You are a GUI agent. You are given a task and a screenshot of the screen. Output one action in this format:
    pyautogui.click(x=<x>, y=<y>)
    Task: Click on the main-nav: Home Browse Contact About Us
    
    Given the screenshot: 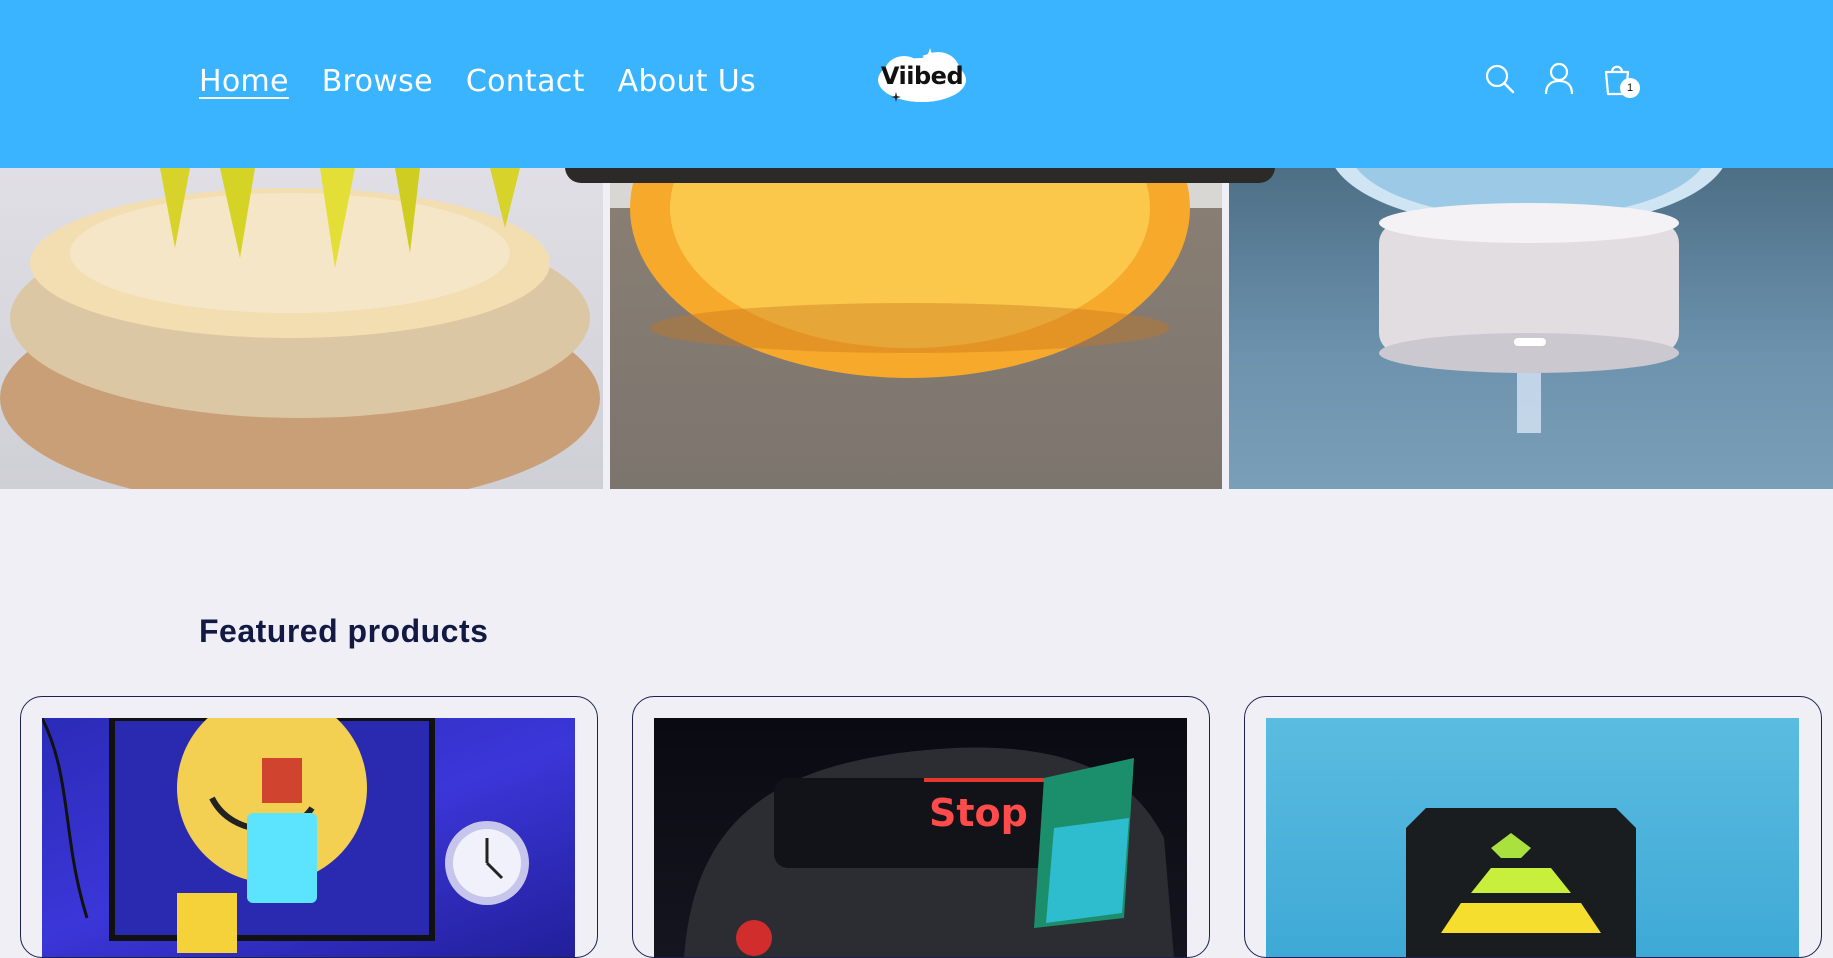 What is the action you would take?
    pyautogui.click(x=477, y=81)
    